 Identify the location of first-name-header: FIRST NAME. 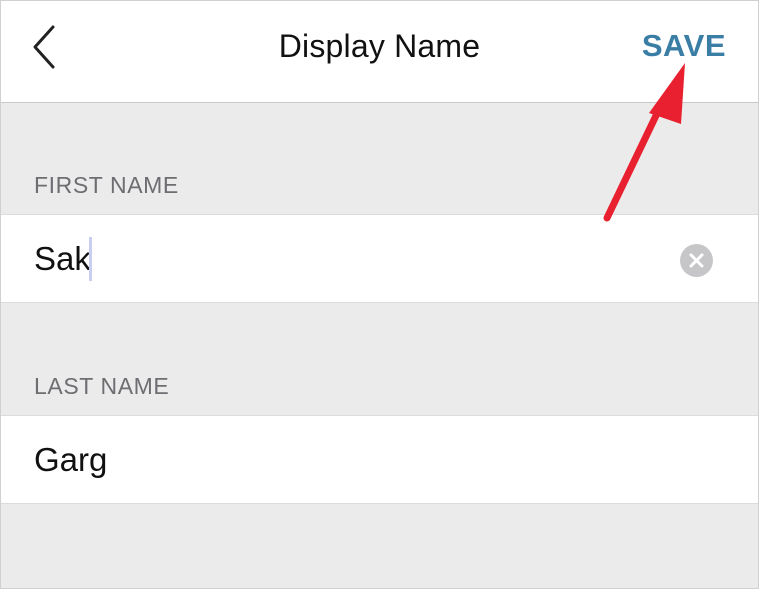
(106, 185).